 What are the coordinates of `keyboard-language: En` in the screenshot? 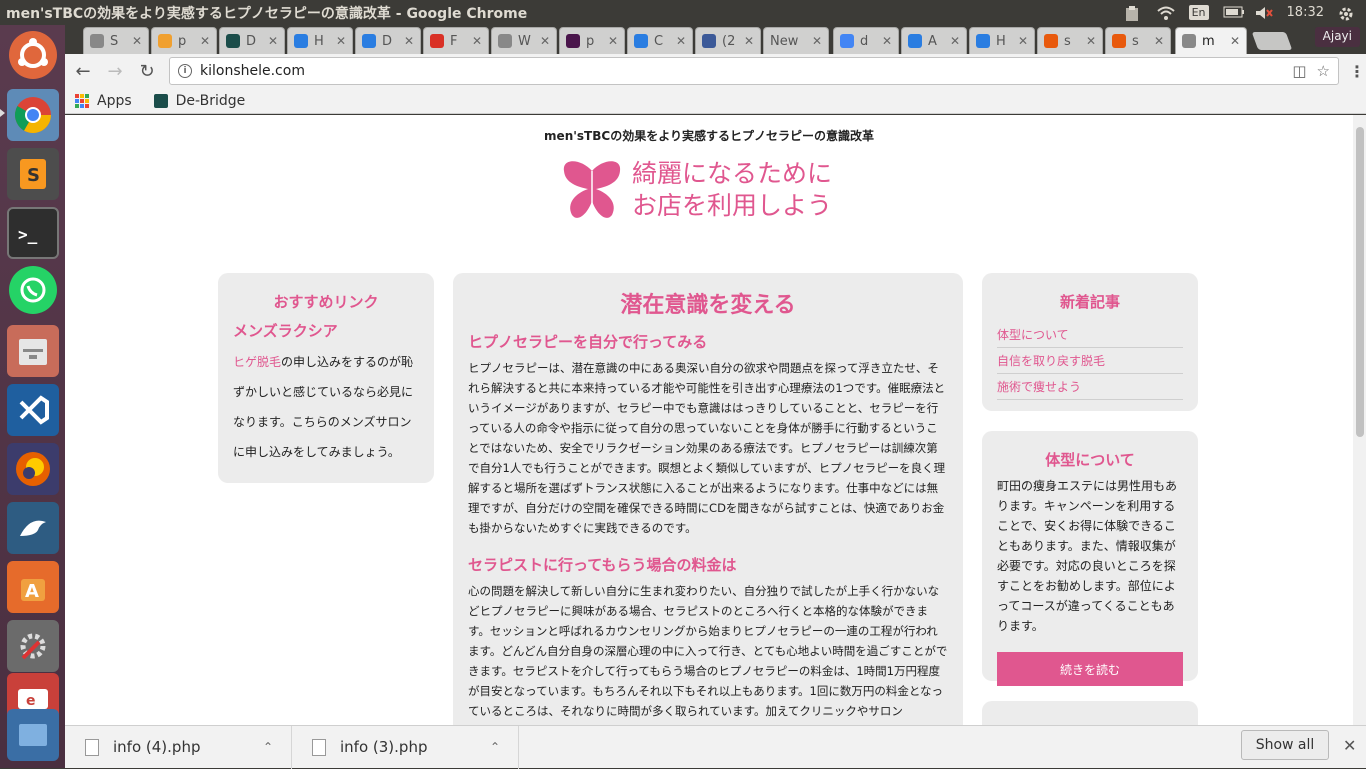 It's located at (1198, 12).